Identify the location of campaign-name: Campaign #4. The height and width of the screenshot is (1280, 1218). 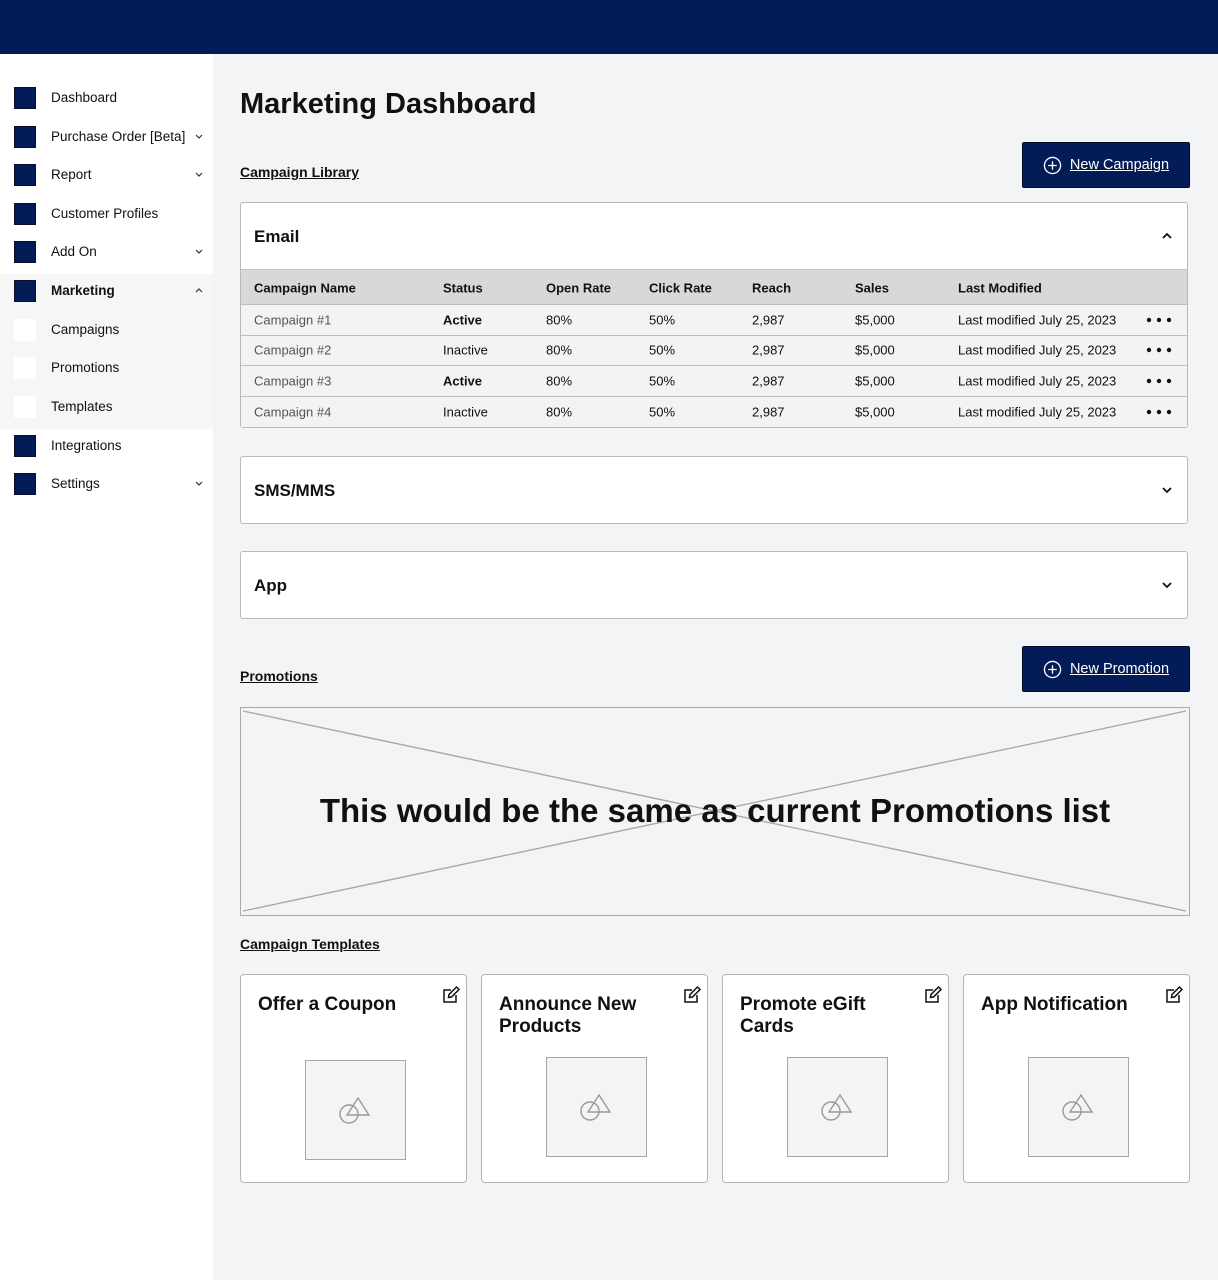
(292, 411).